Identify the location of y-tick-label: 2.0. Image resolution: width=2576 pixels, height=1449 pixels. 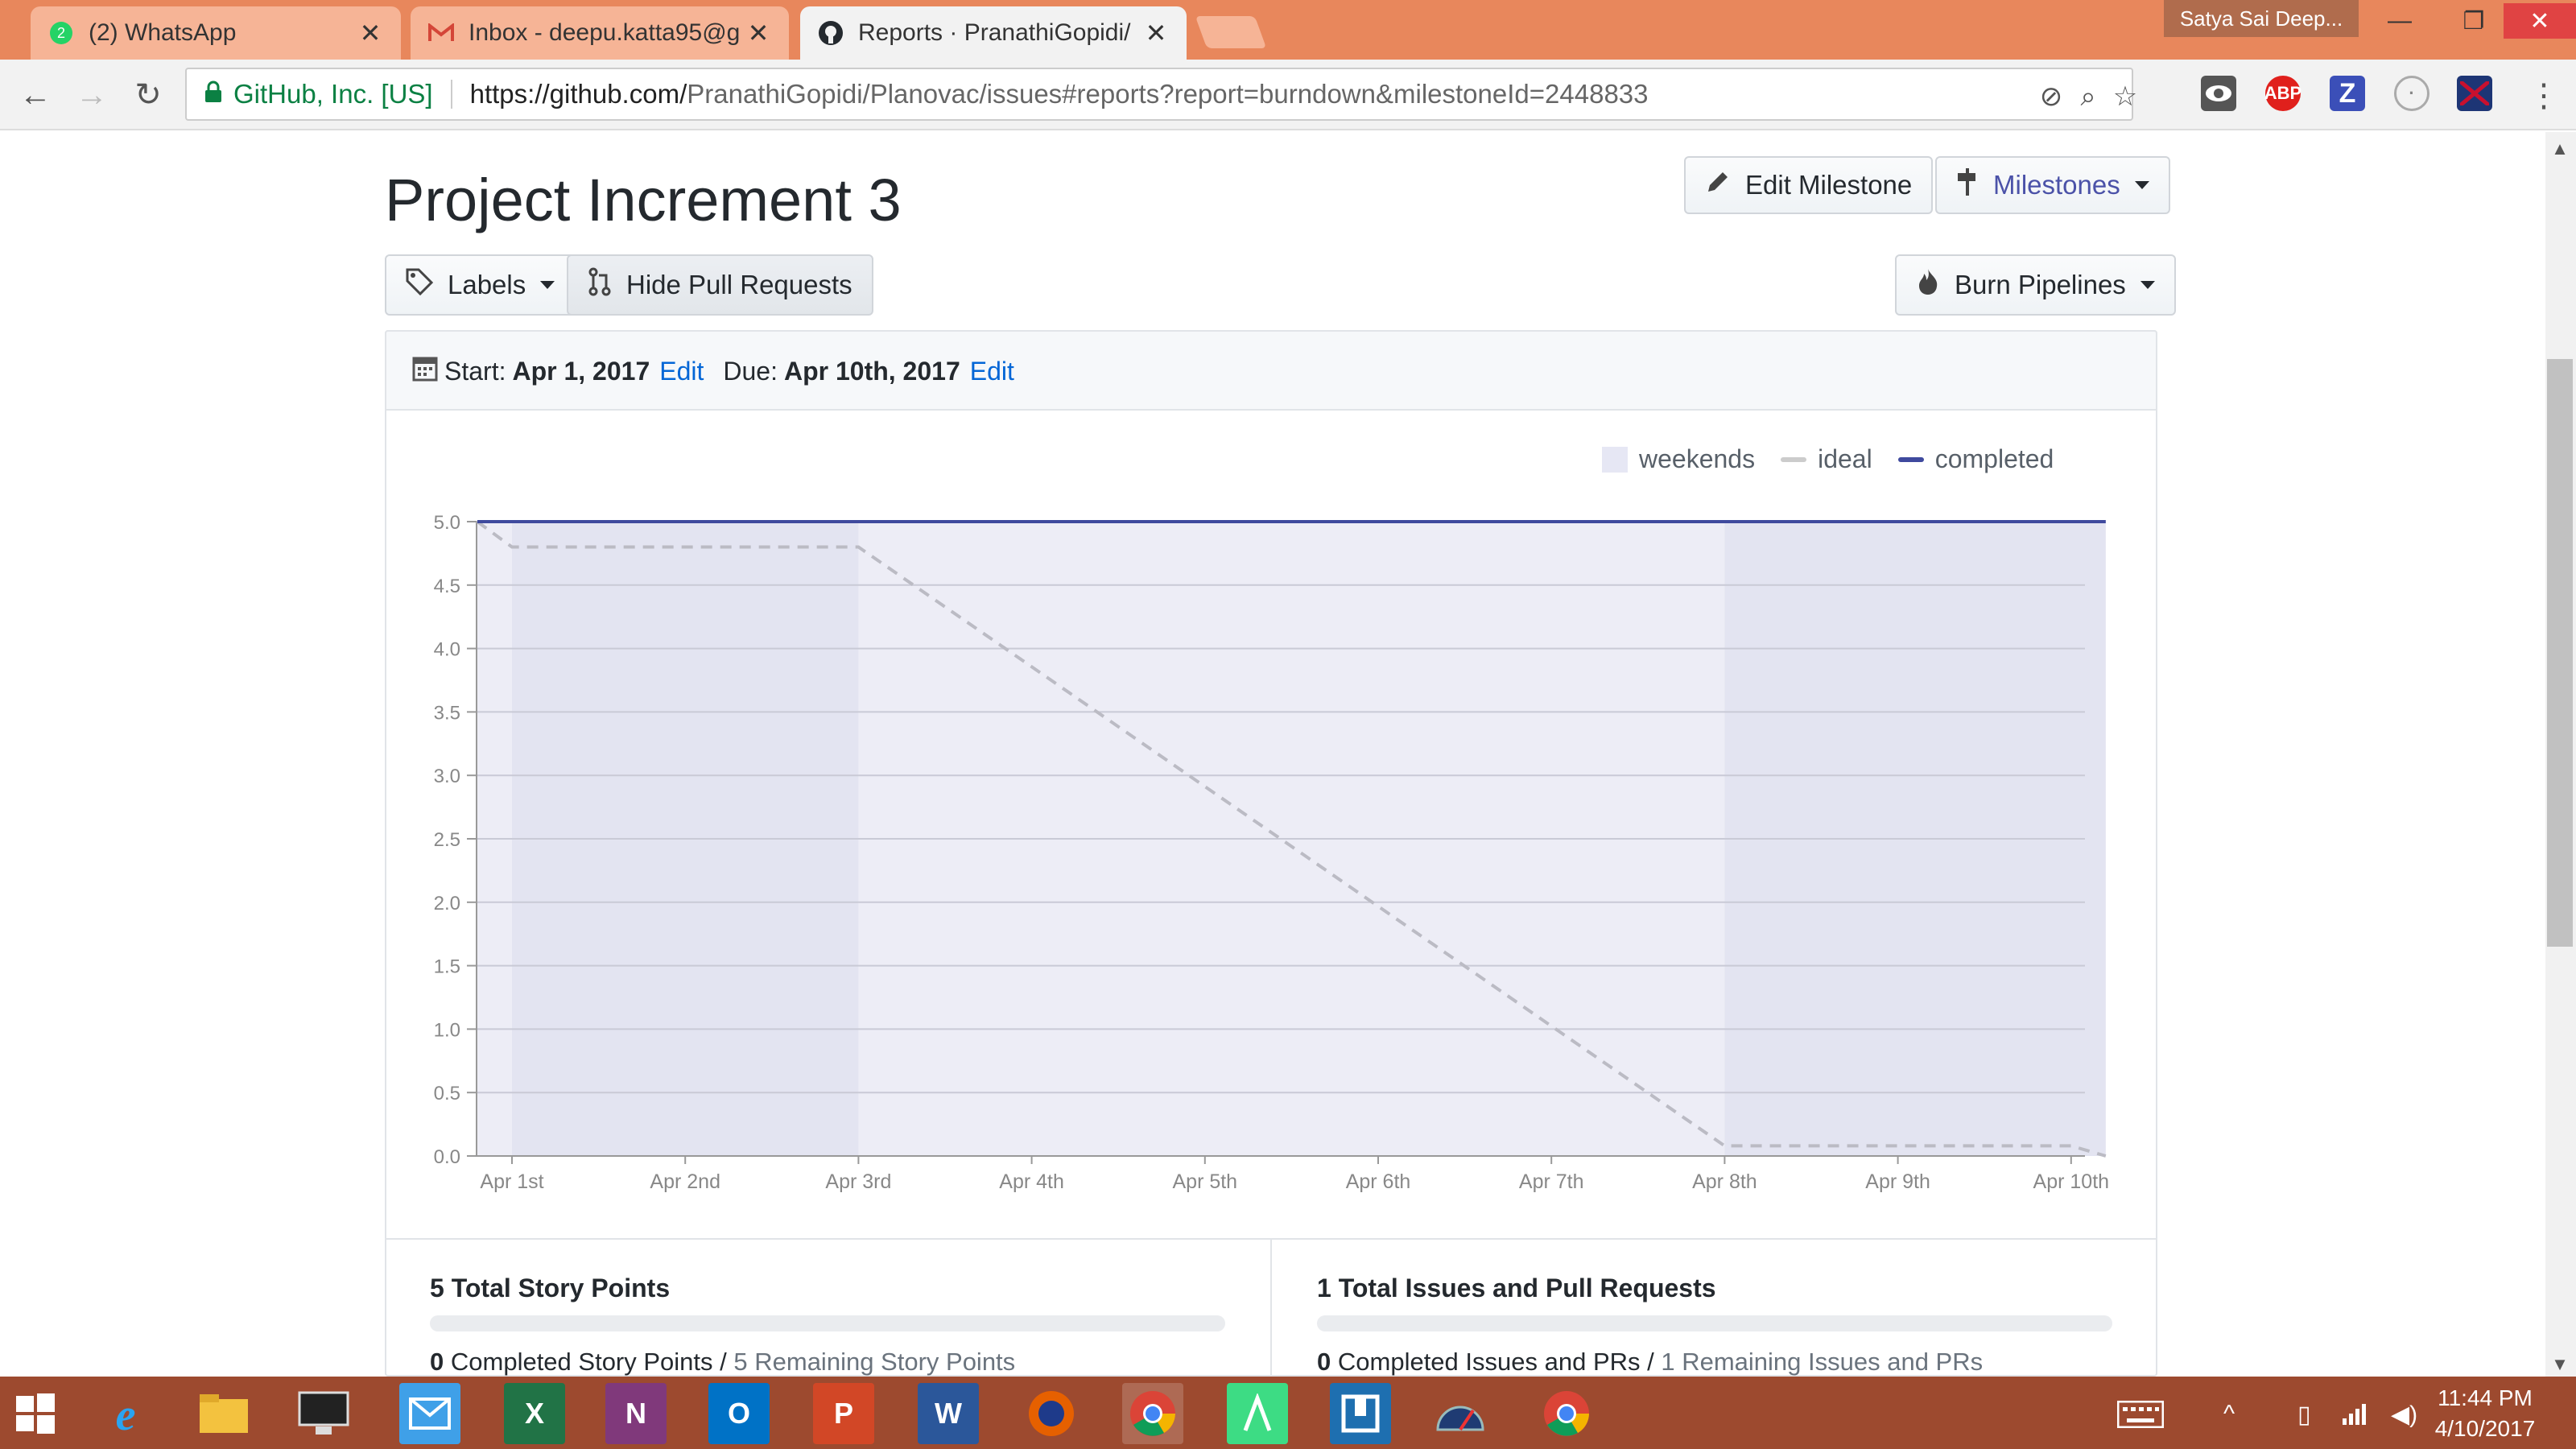
(447, 903).